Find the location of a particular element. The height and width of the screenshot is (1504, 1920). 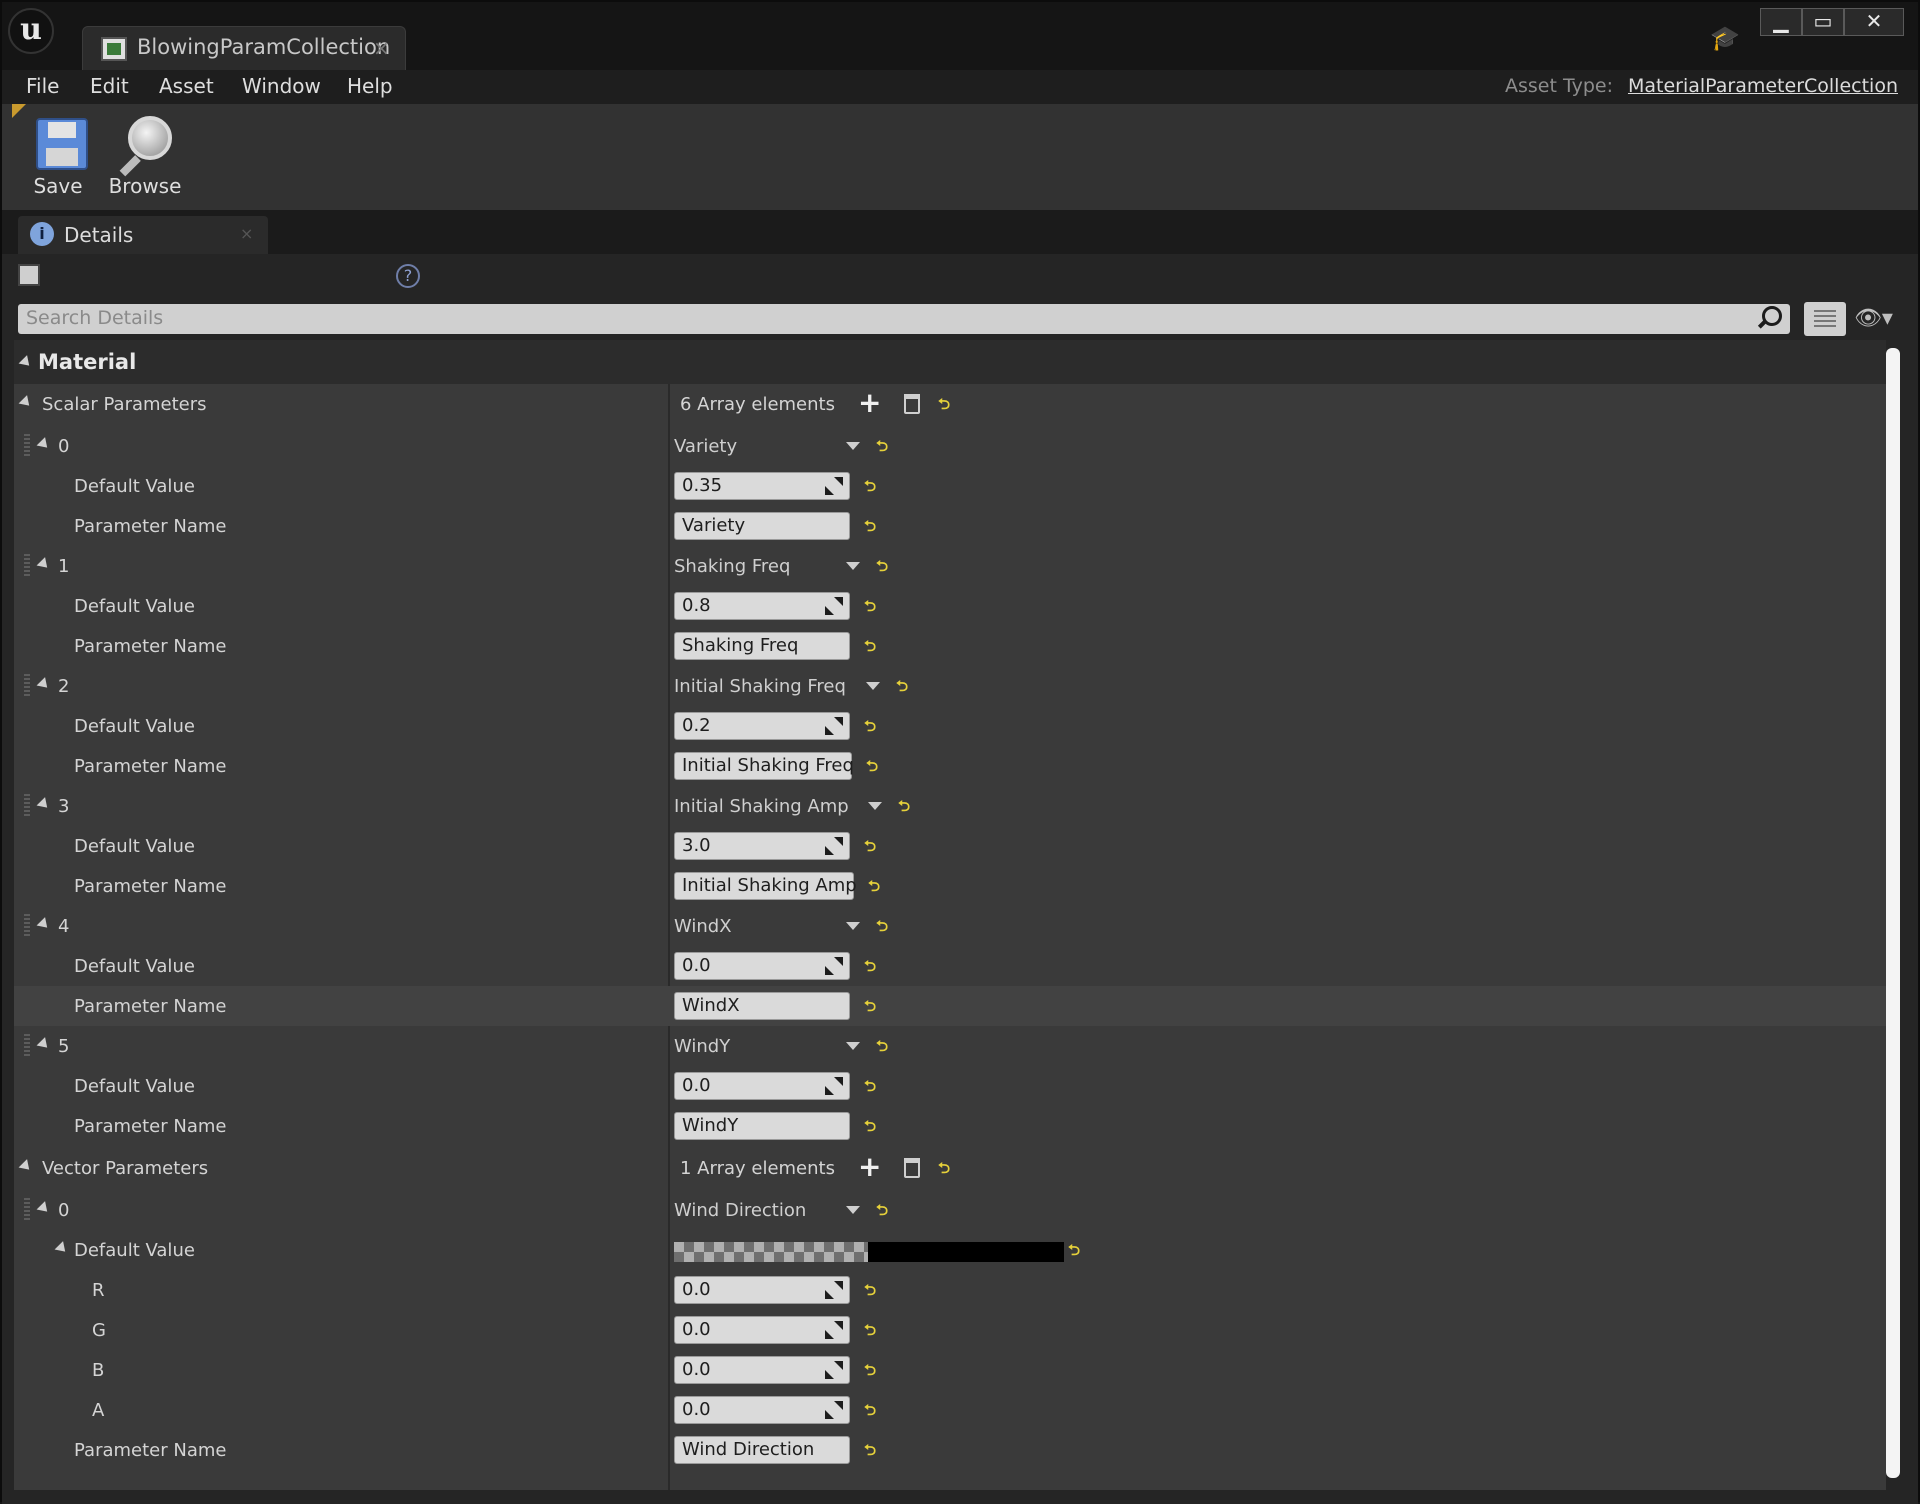

close-window-button: ✕ is located at coordinates (1874, 22).